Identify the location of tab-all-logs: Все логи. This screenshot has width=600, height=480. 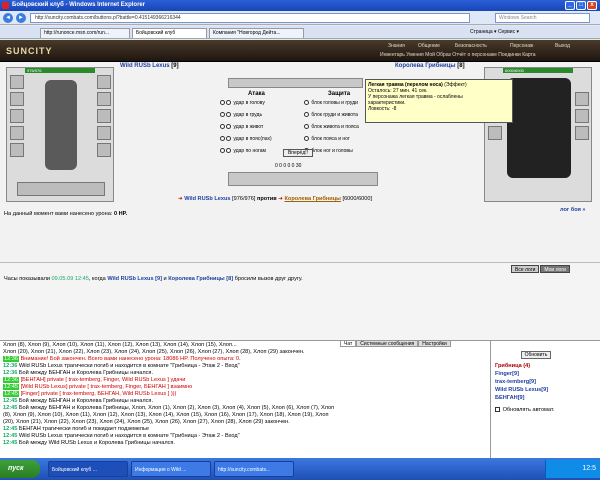
(525, 269).